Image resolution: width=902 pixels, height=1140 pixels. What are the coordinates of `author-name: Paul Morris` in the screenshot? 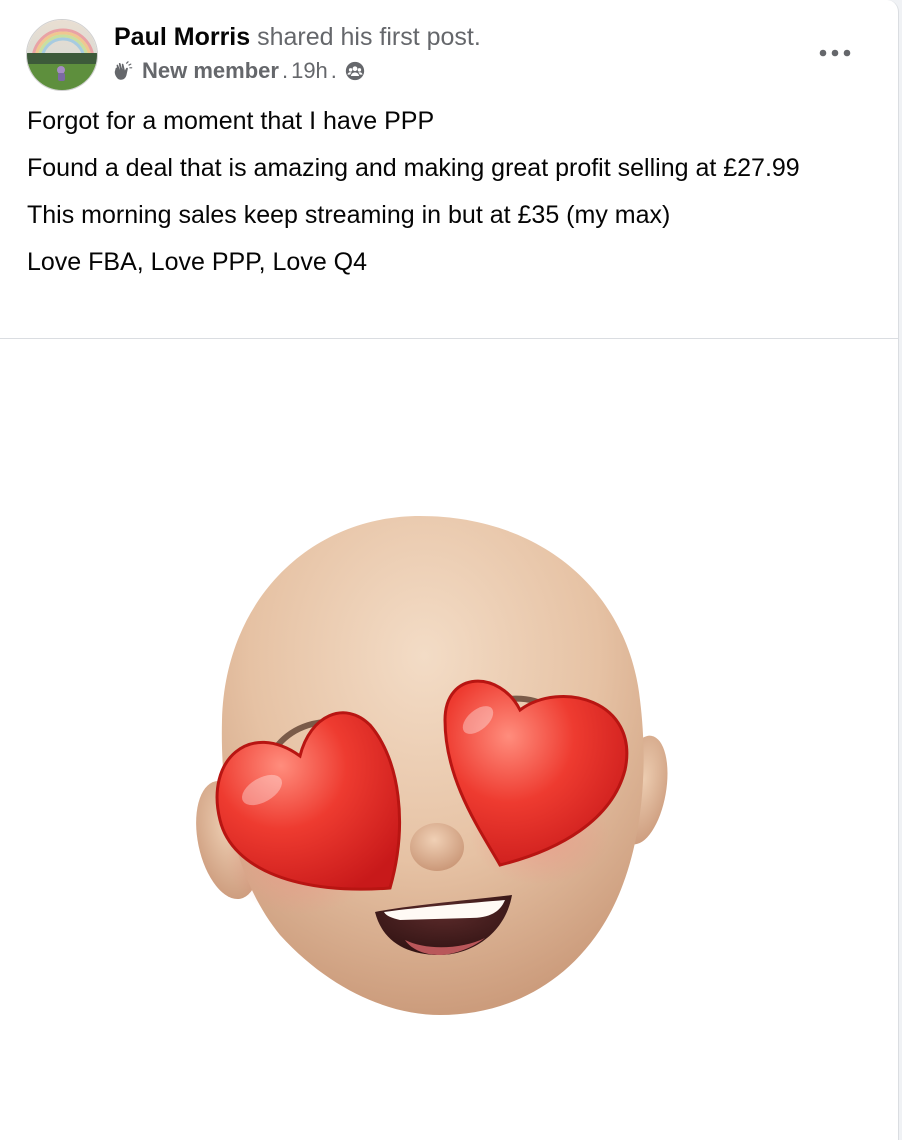 It's located at (182, 37).